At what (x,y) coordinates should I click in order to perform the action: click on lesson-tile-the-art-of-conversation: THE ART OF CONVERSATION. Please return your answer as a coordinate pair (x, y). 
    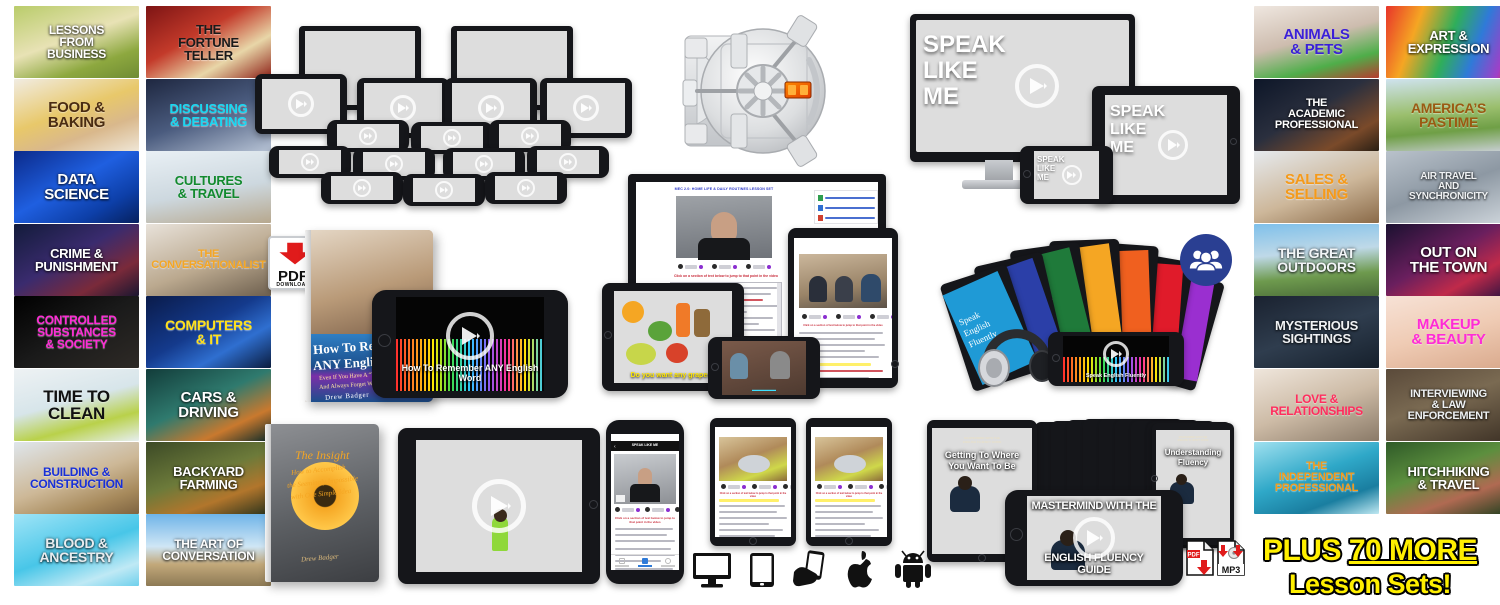
    Looking at the image, I should click on (208, 550).